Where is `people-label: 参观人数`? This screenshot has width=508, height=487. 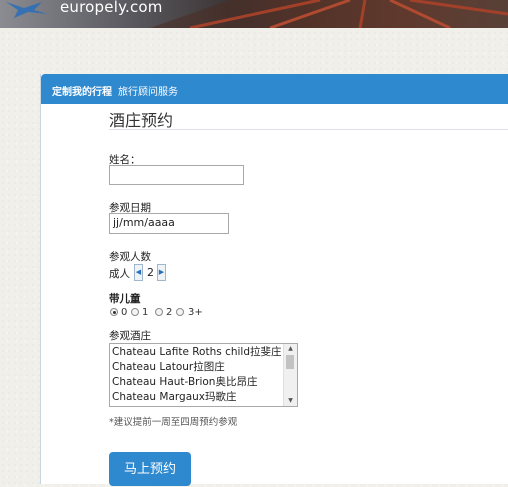 people-label: 参观人数 is located at coordinates (130, 257).